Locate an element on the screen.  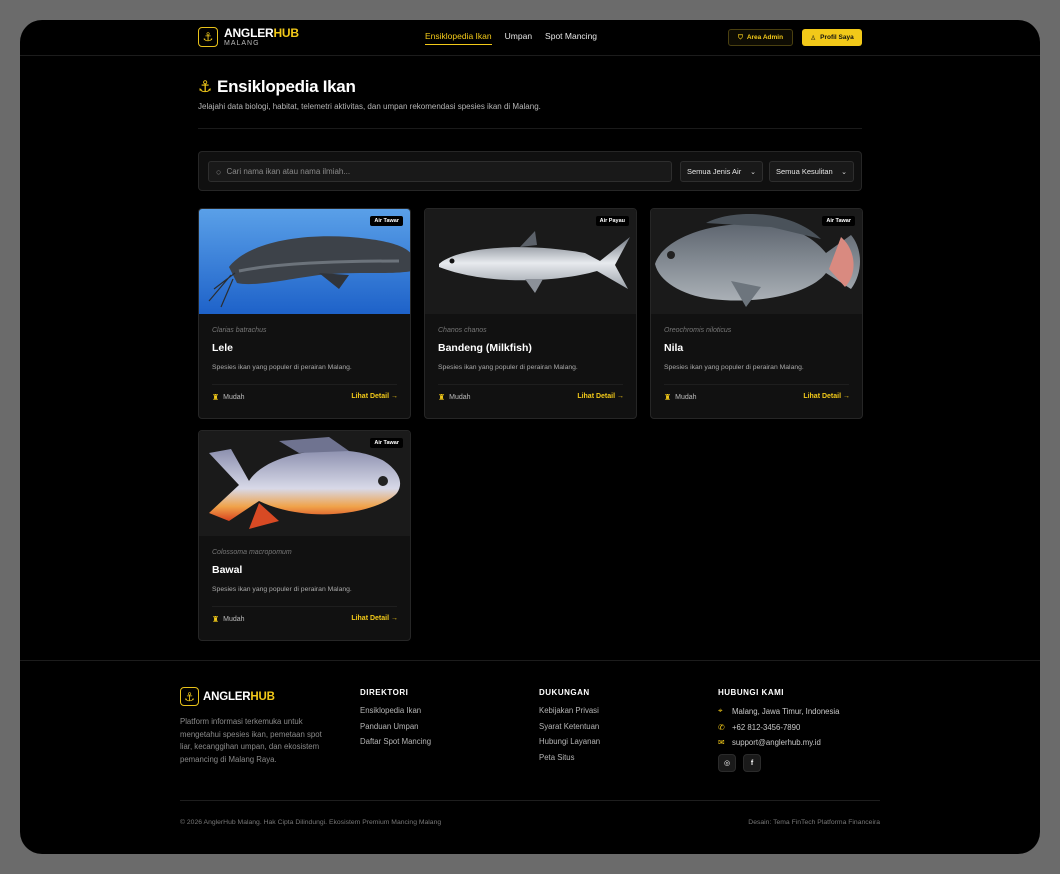
nav-spot-mancing: Spot Mancing is located at coordinates (571, 38).